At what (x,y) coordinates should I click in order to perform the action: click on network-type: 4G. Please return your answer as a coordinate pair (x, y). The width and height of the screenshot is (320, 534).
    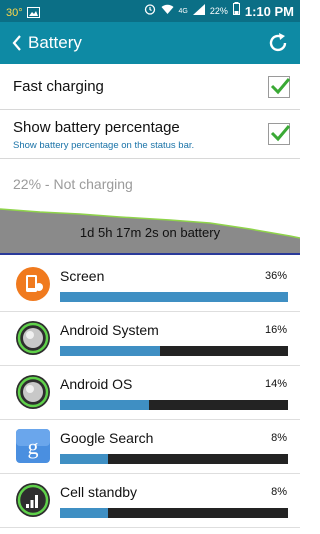
    Looking at the image, I should click on (183, 11).